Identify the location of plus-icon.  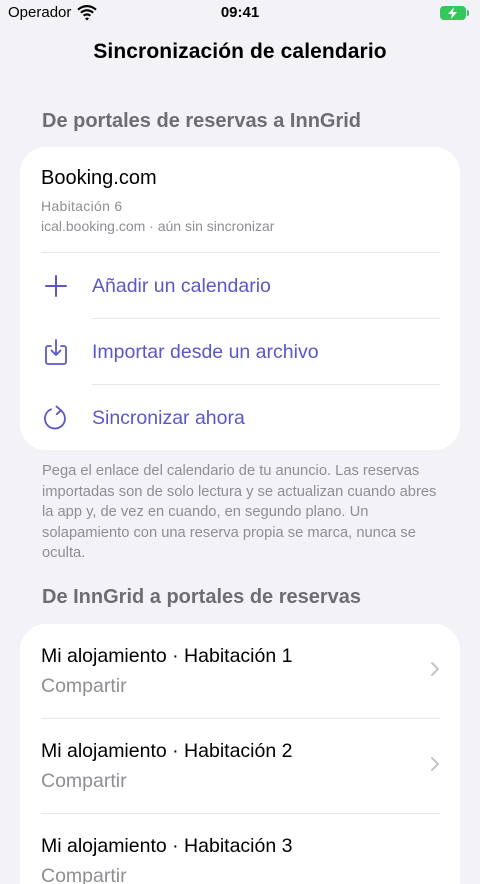
(56, 286).